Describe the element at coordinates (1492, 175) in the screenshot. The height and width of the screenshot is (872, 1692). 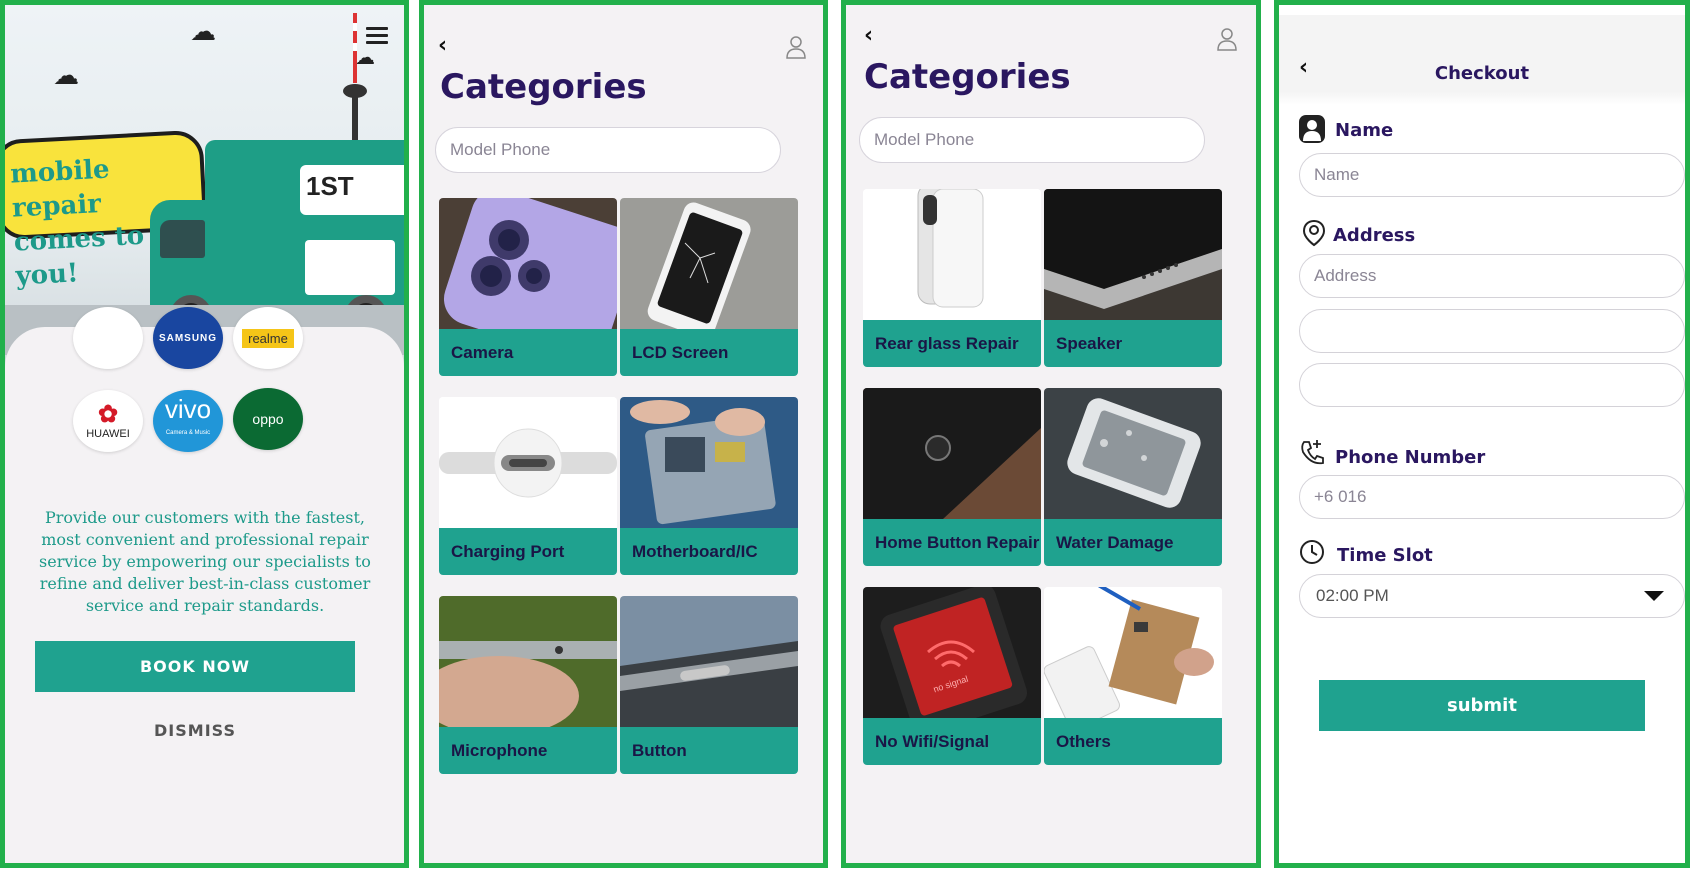
I see `name-input` at that location.